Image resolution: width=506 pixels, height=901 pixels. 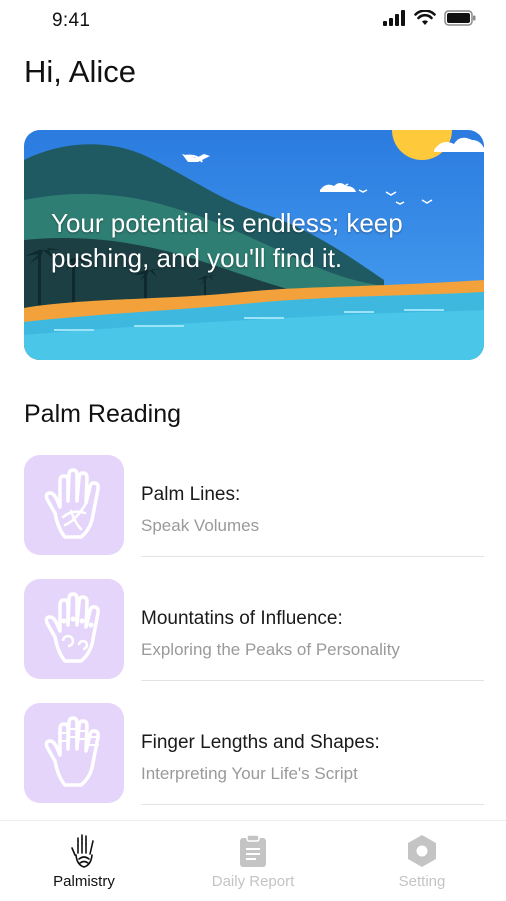 I want to click on reading-item-title: Finger Lengths and Shapes:, so click(x=260, y=742).